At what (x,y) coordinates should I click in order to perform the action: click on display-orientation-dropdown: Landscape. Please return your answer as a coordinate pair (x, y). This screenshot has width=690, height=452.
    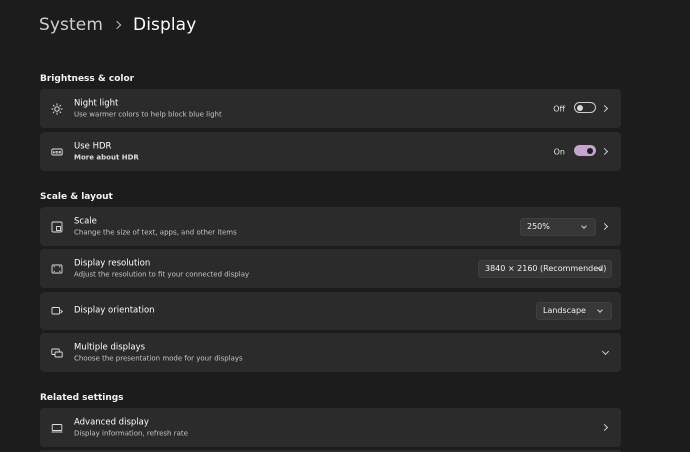
    Looking at the image, I should click on (574, 311).